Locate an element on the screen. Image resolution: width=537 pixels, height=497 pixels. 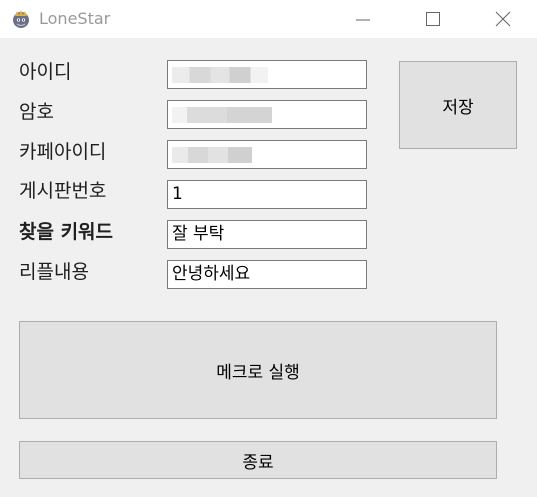
reply-content-label: 리플내용 is located at coordinates (54, 272).